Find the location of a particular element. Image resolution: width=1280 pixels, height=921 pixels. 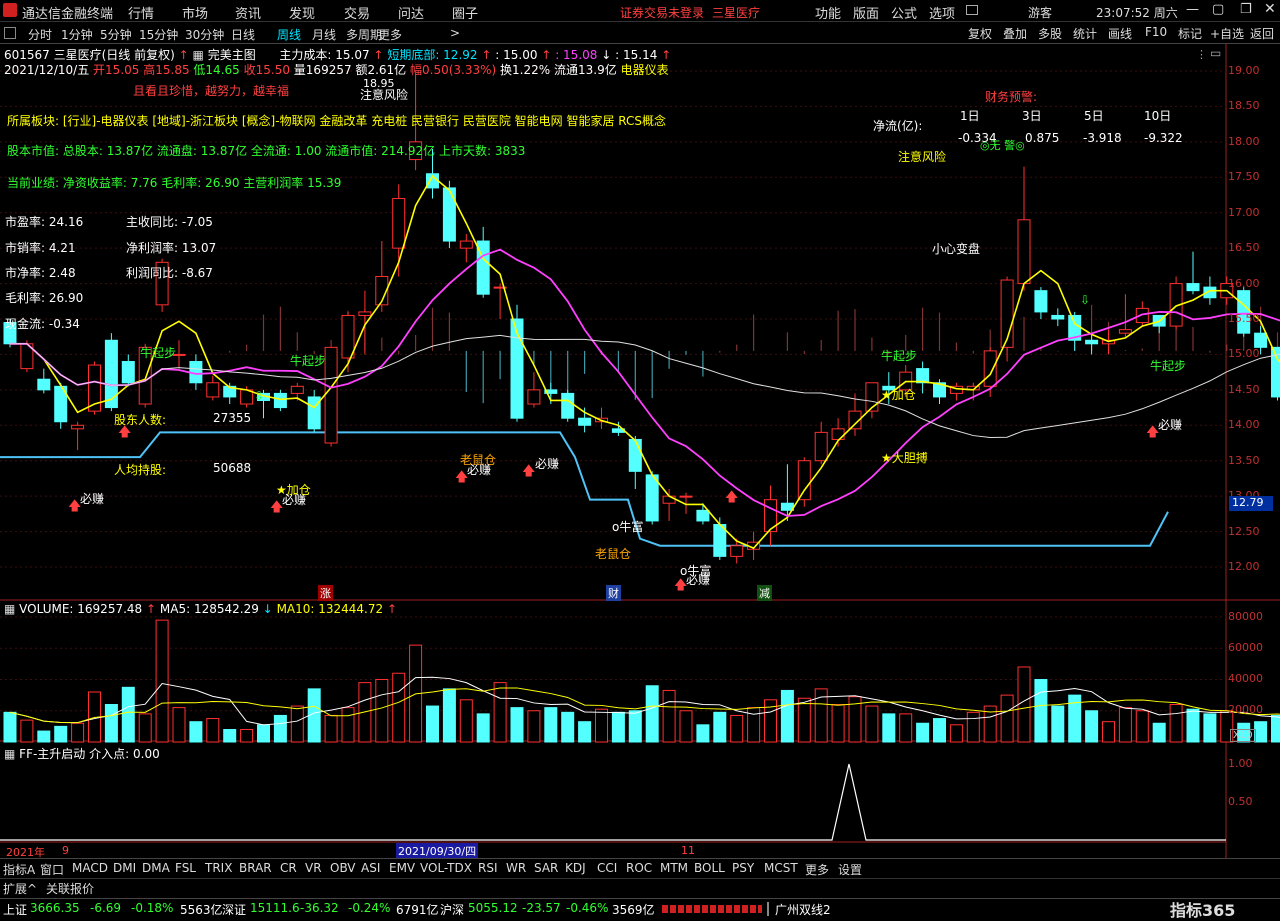

server-name: 广州双线2 is located at coordinates (803, 909).